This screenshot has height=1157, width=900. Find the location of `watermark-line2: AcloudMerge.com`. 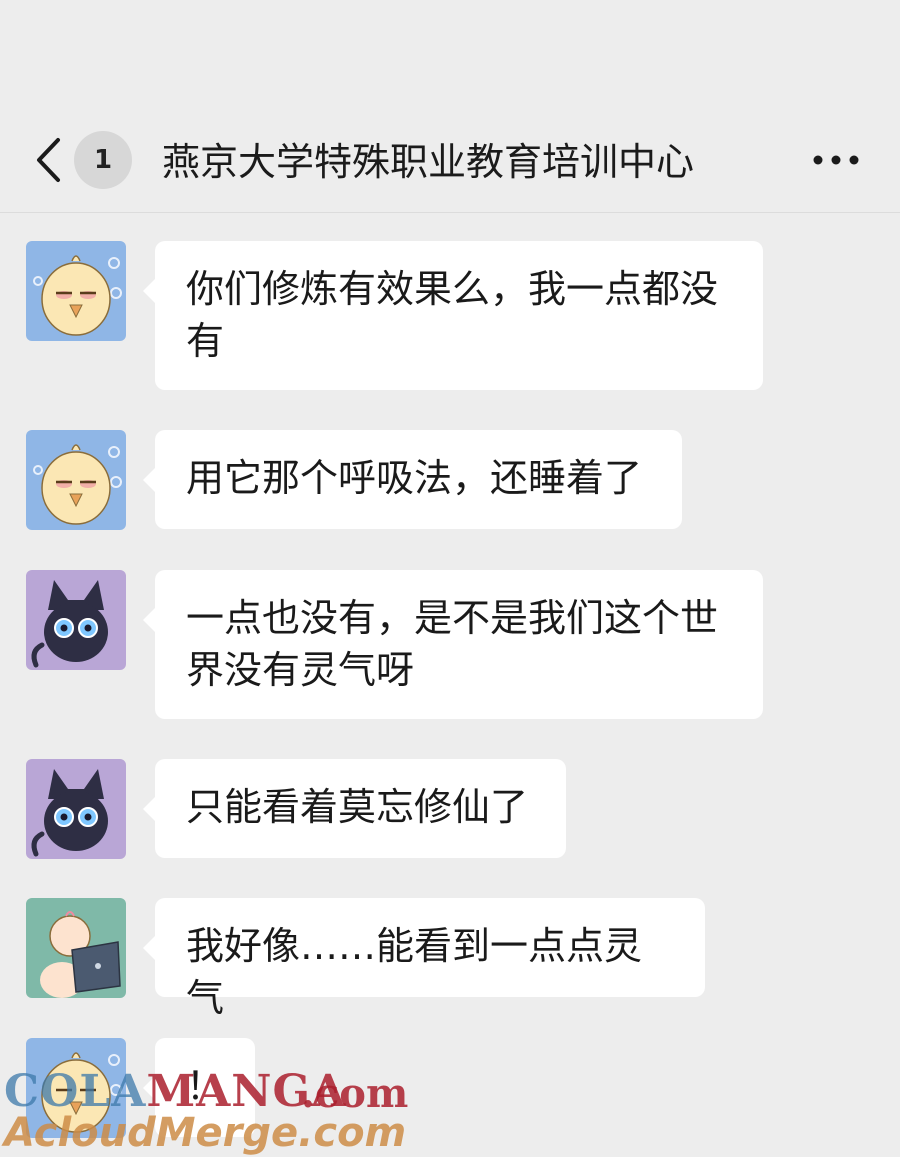

watermark-line2: AcloudMerge.com is located at coordinates (205, 1133).